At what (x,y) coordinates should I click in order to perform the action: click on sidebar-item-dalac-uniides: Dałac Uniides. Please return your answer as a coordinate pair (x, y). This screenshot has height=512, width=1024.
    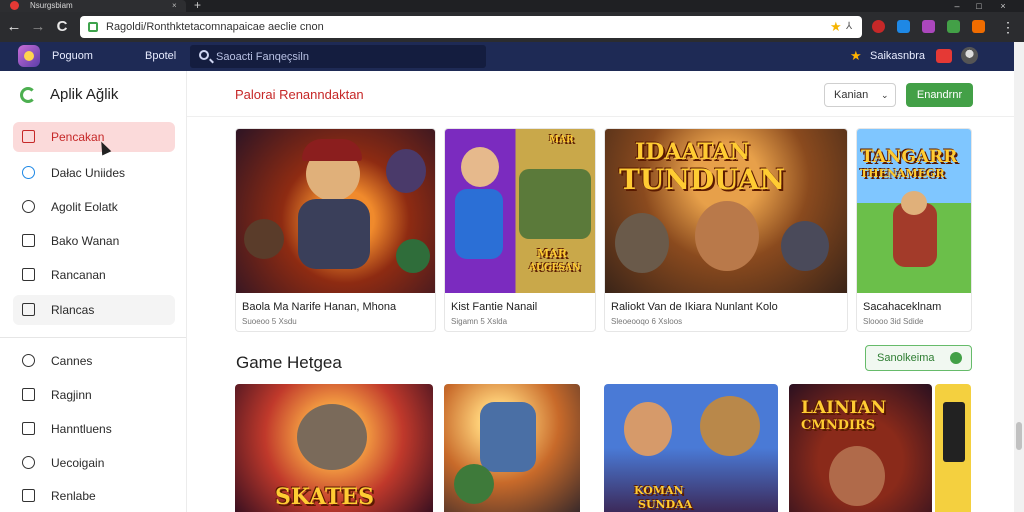
    Looking at the image, I should click on (94, 173).